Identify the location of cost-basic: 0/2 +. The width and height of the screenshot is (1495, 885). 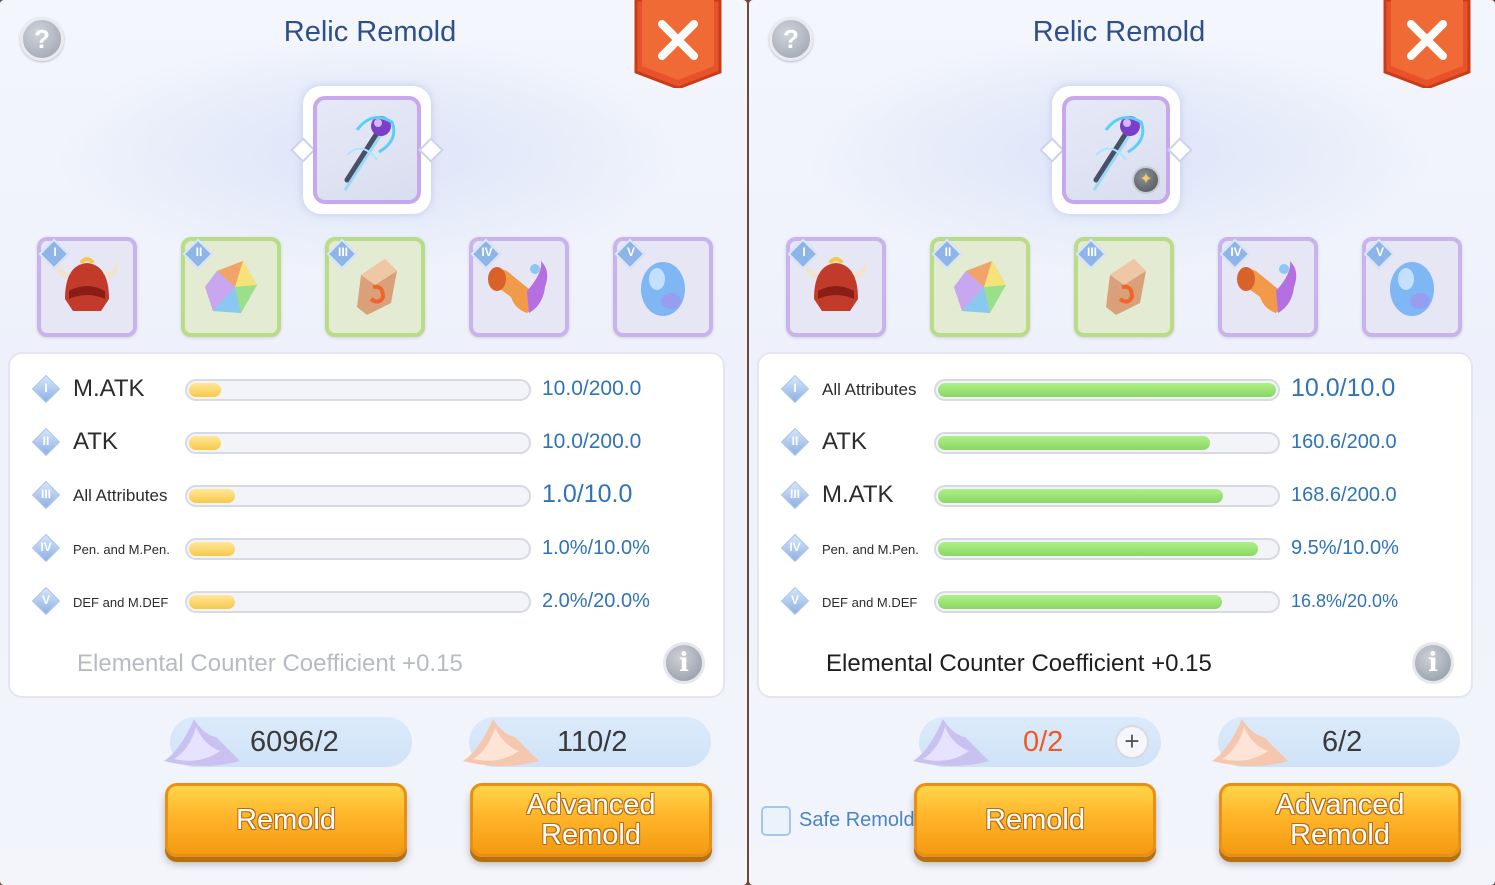
(1037, 742).